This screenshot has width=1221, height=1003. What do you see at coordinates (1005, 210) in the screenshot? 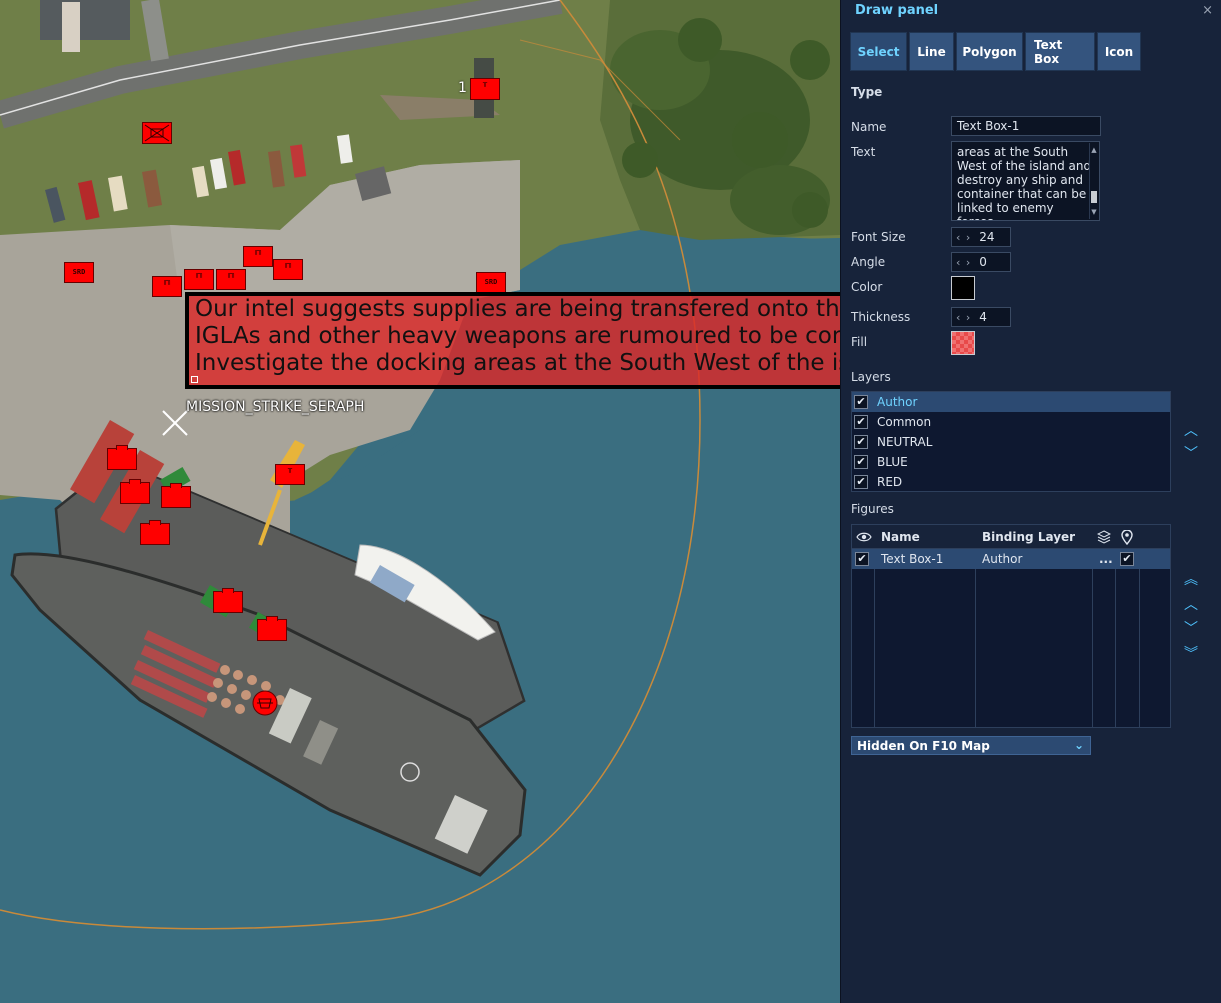
I see `text-field-line: linked to enemy forces.` at bounding box center [1005, 210].